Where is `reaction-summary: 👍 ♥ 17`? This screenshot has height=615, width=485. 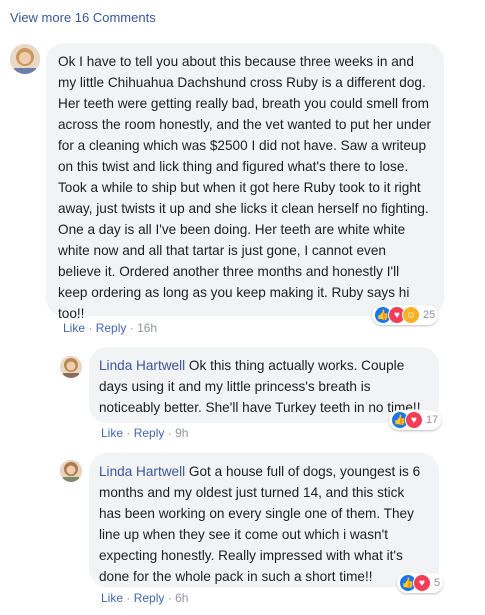 reaction-summary: 👍 ♥ 17 is located at coordinates (415, 420).